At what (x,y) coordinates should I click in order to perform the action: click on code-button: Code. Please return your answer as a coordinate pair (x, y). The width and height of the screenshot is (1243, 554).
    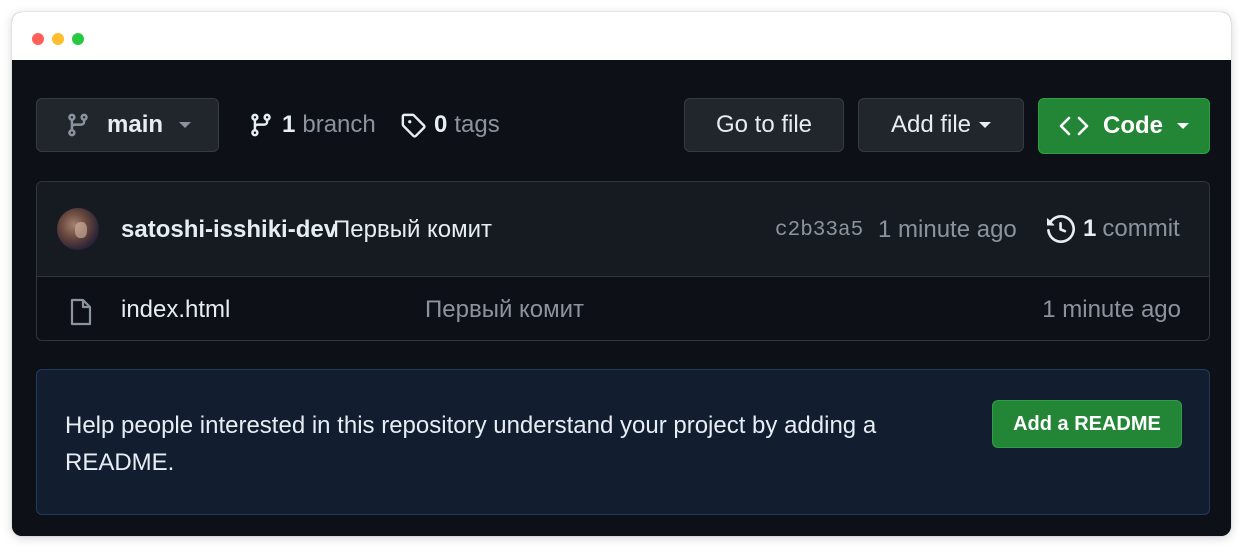
    Looking at the image, I should click on (1124, 126).